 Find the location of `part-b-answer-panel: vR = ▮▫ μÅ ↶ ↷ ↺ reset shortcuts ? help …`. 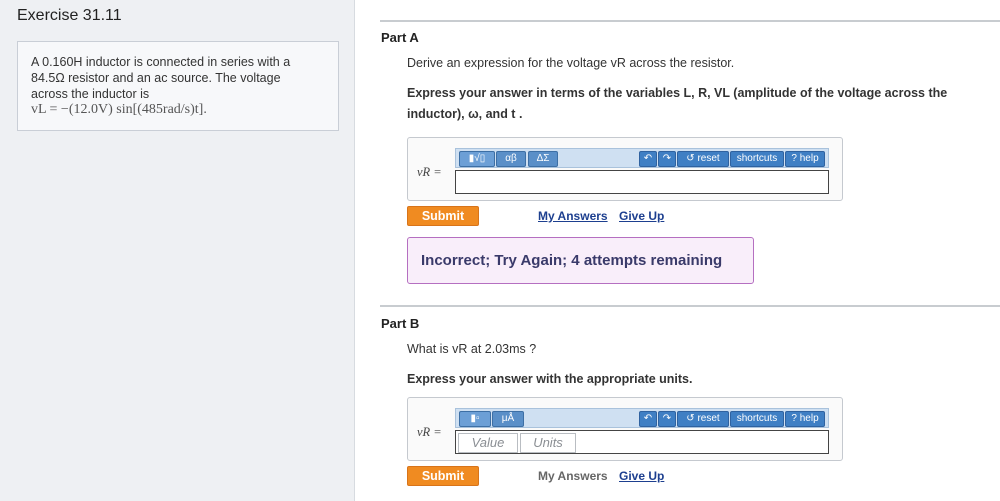

part-b-answer-panel: vR = ▮▫ μÅ ↶ ↷ ↺ reset shortcuts ? help … is located at coordinates (625, 429).